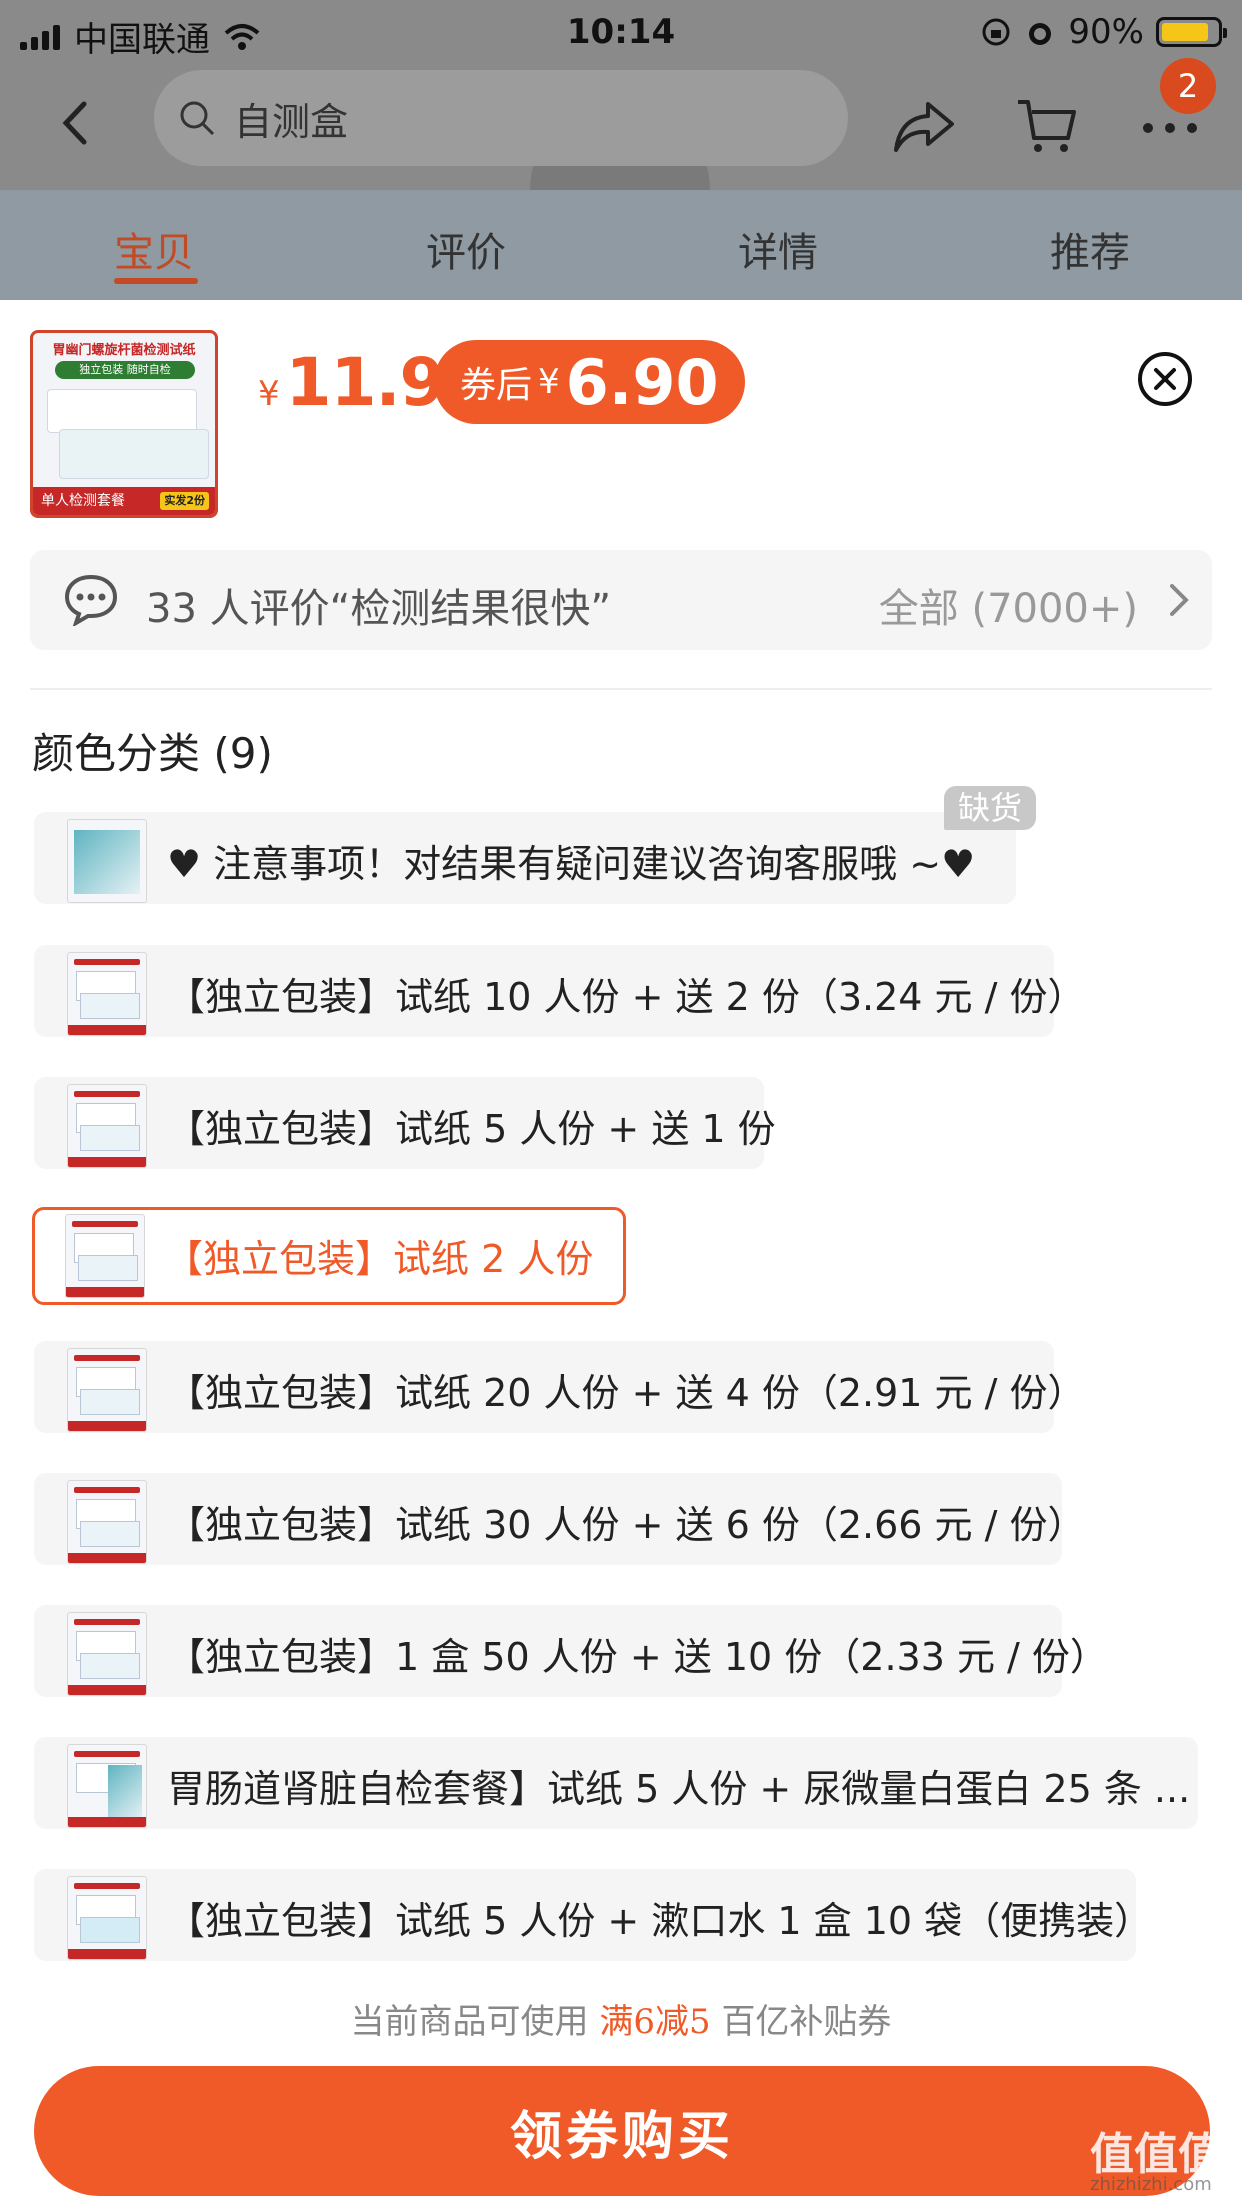 The width and height of the screenshot is (1242, 2208). What do you see at coordinates (124, 350) in the screenshot?
I see `thumbnail-title: 胃幽门螺旋杆菌检测试纸` at bounding box center [124, 350].